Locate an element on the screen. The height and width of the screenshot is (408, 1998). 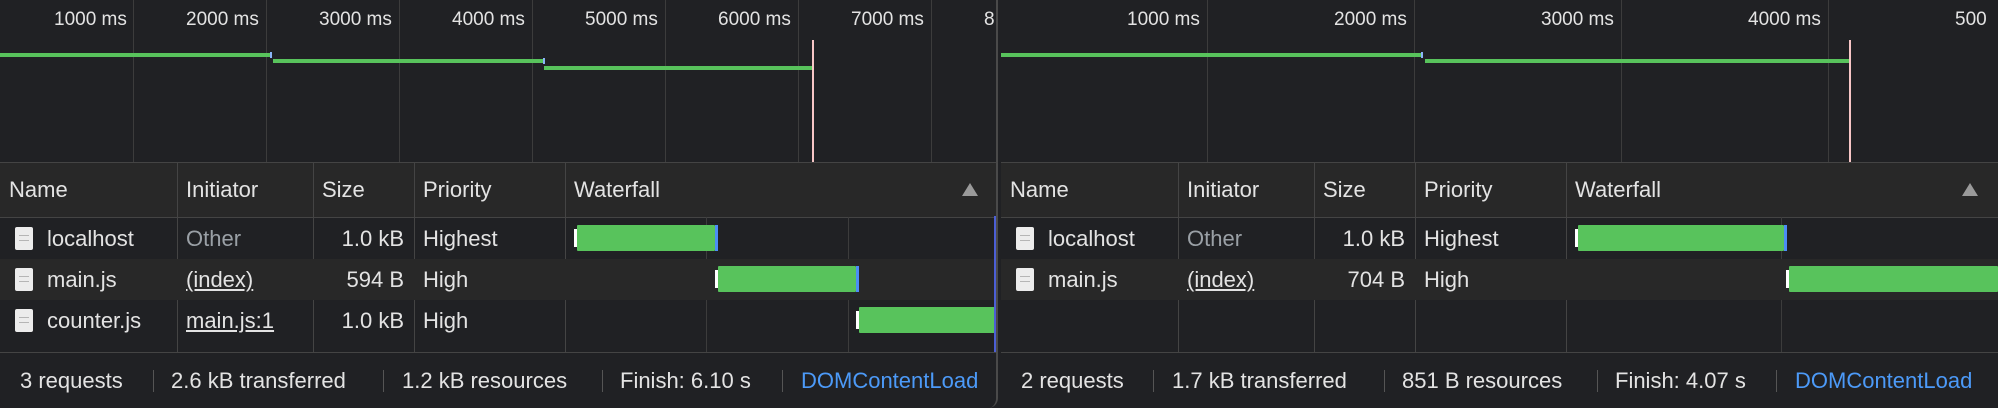
status-transferred: 2.6 kB transferred is located at coordinates (258, 380).